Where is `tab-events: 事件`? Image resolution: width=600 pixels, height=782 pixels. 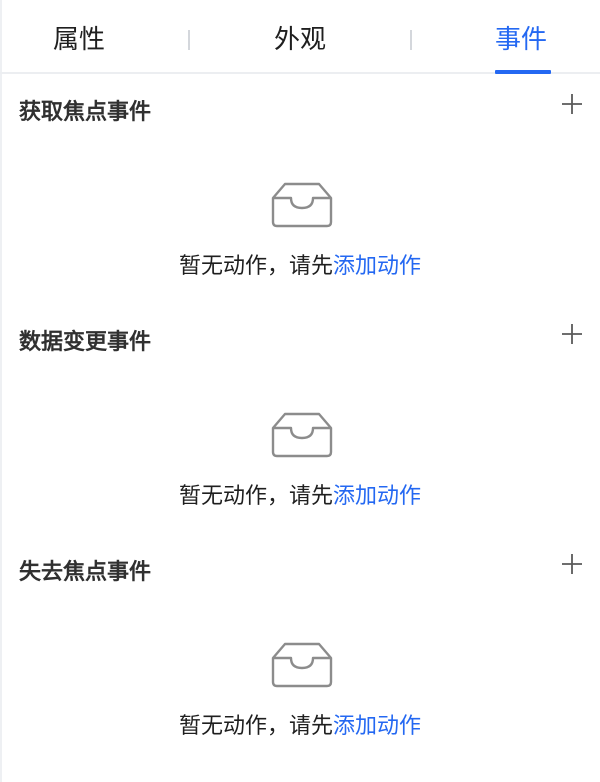
tab-events: 事件 is located at coordinates (521, 37).